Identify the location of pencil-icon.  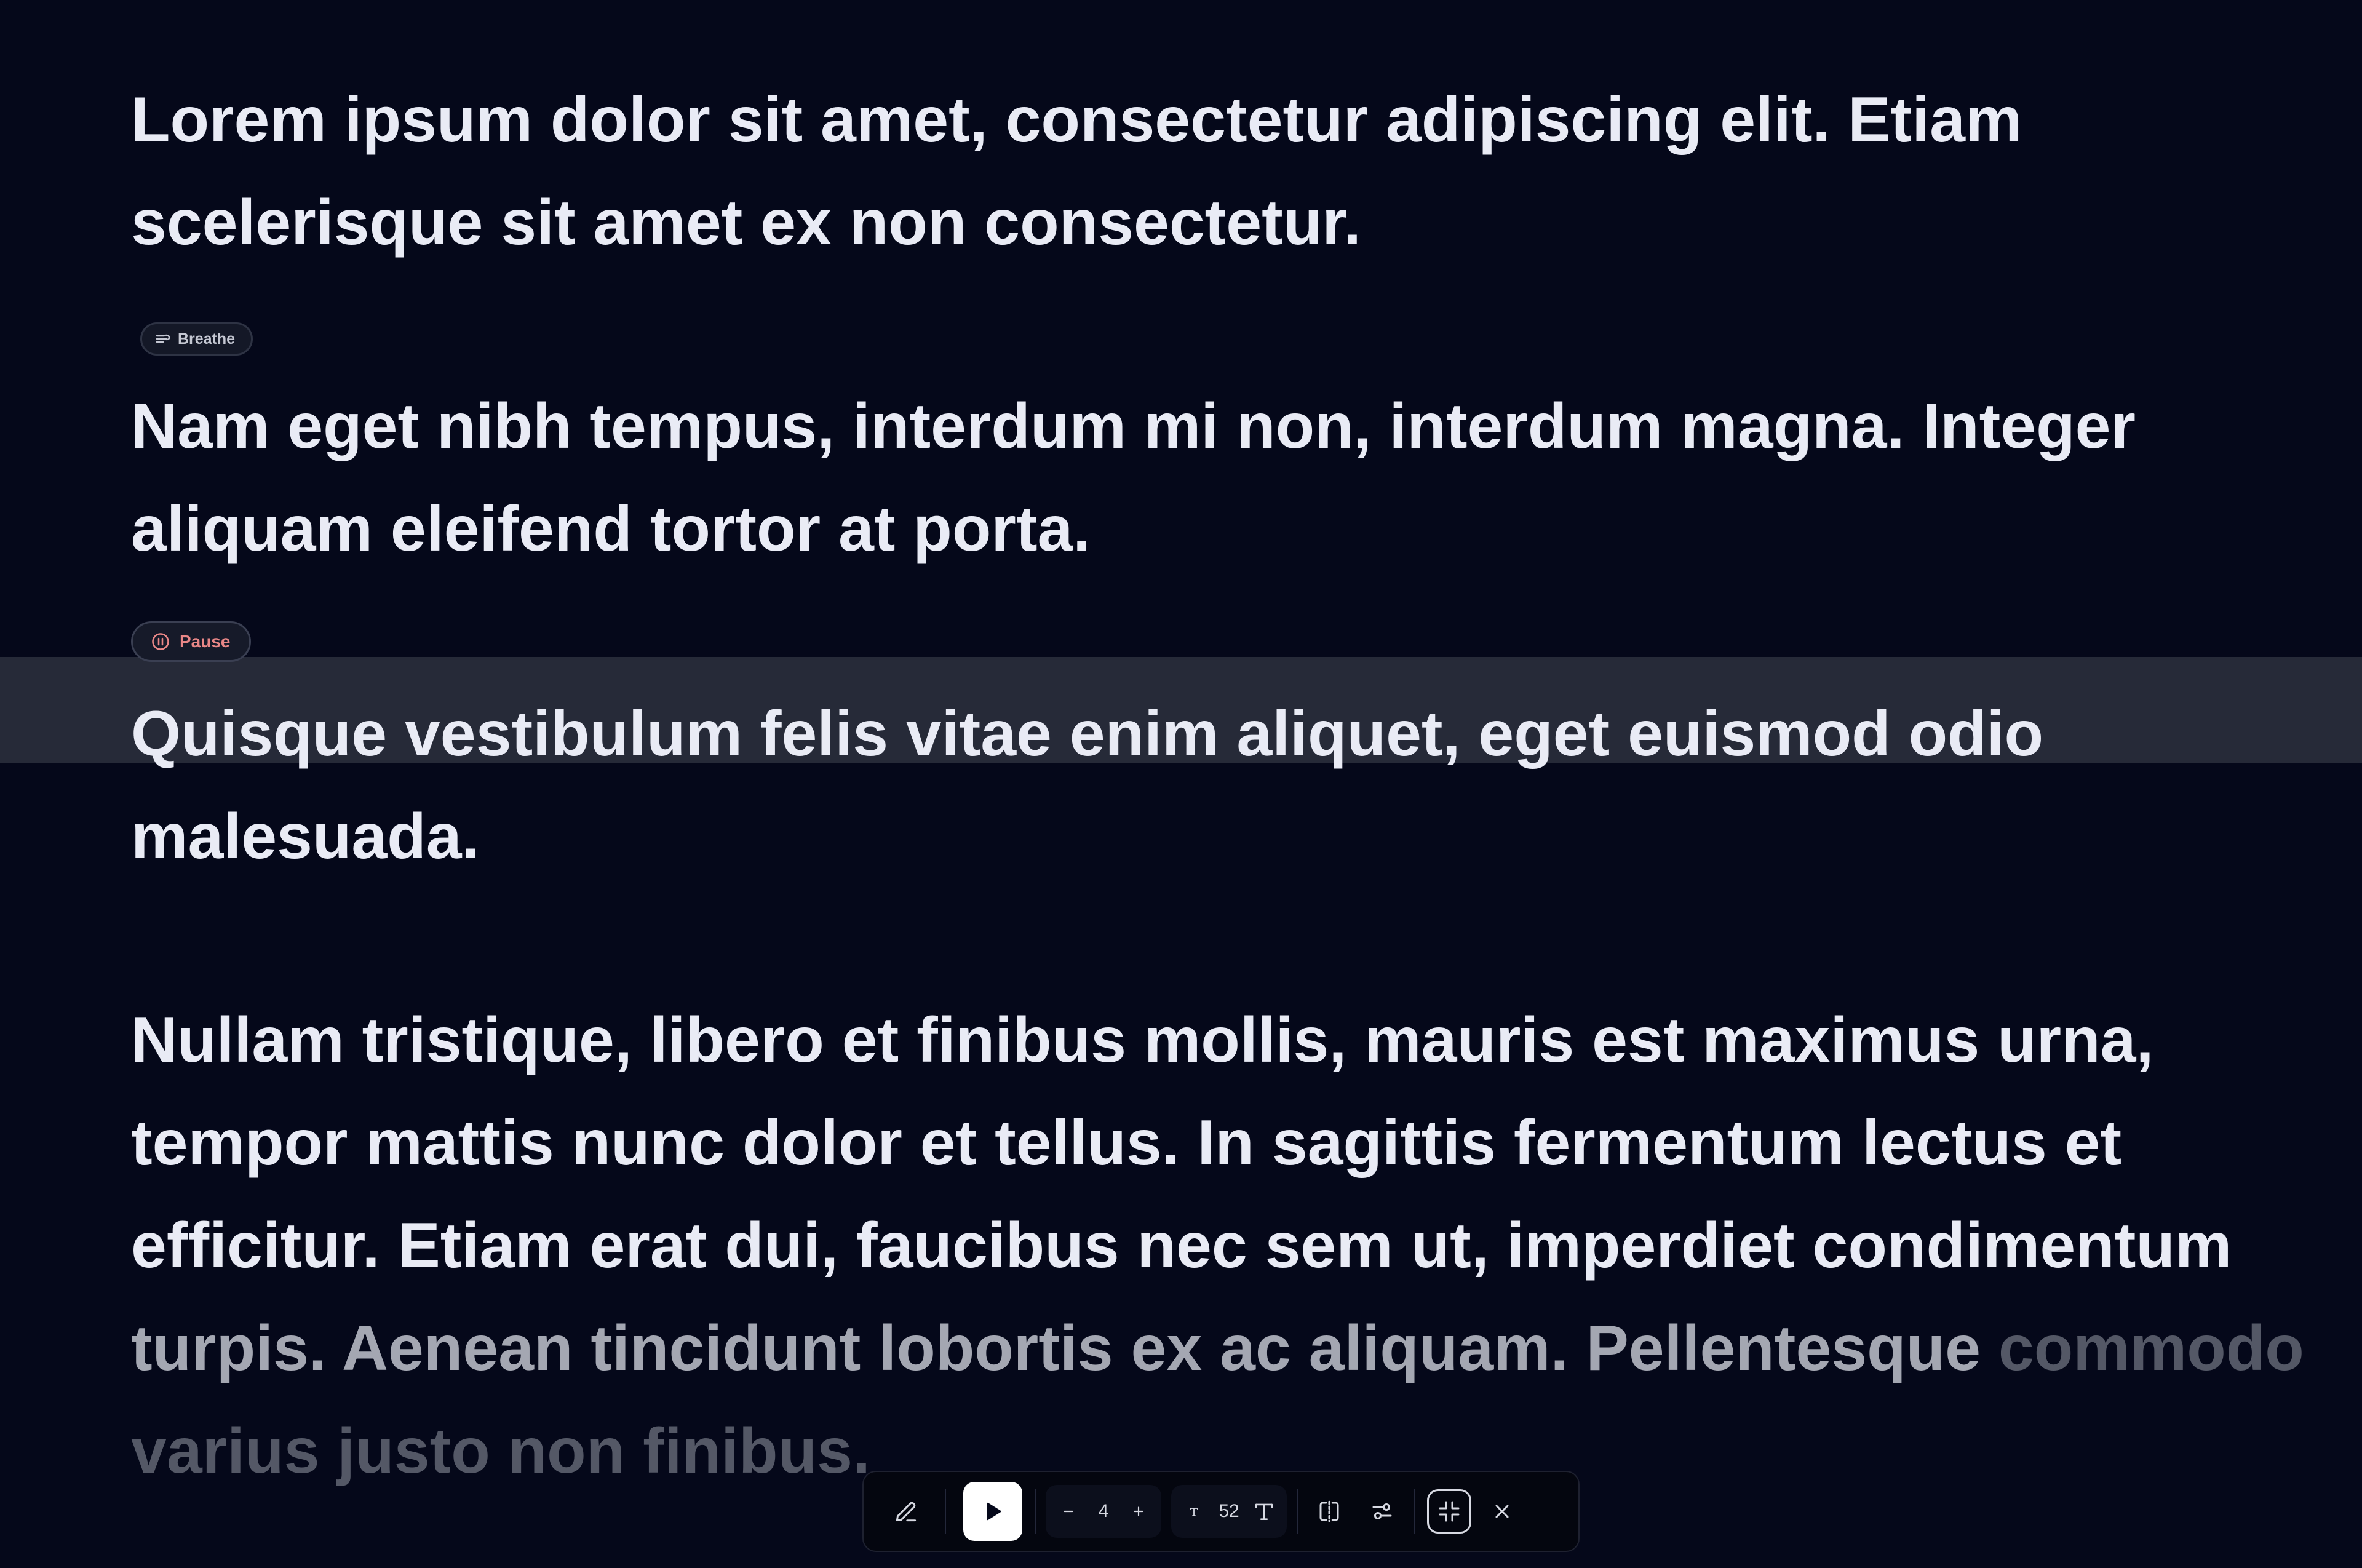
(906, 1512).